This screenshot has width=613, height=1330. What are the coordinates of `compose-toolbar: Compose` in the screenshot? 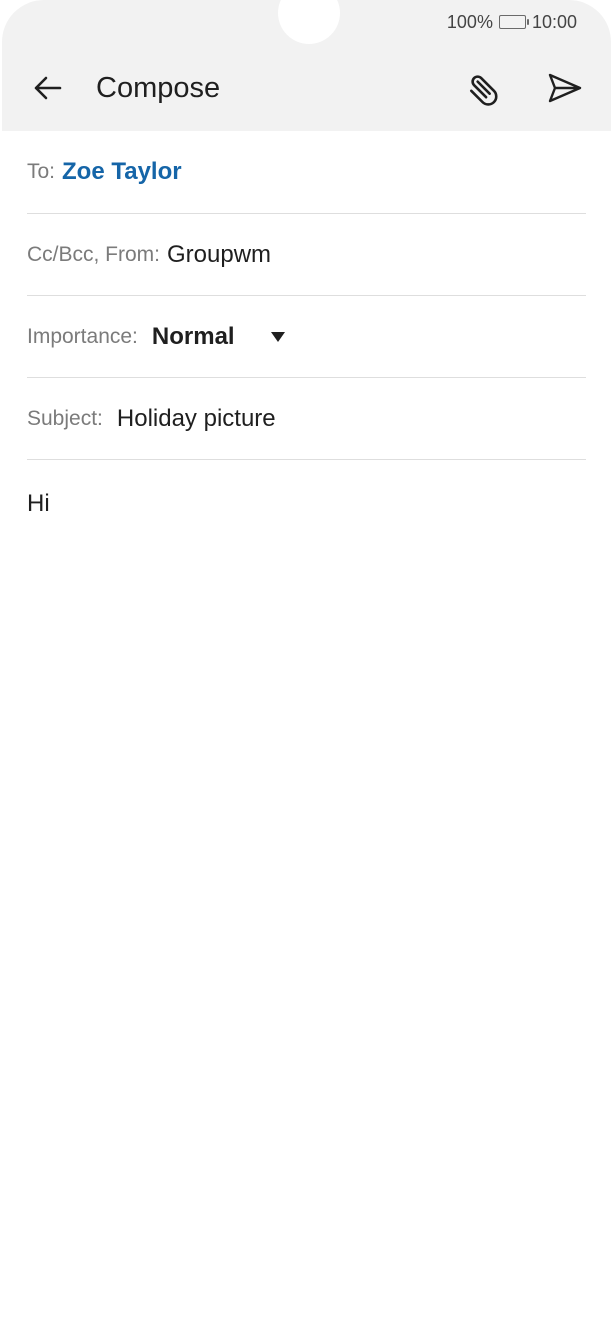 It's located at (306, 89).